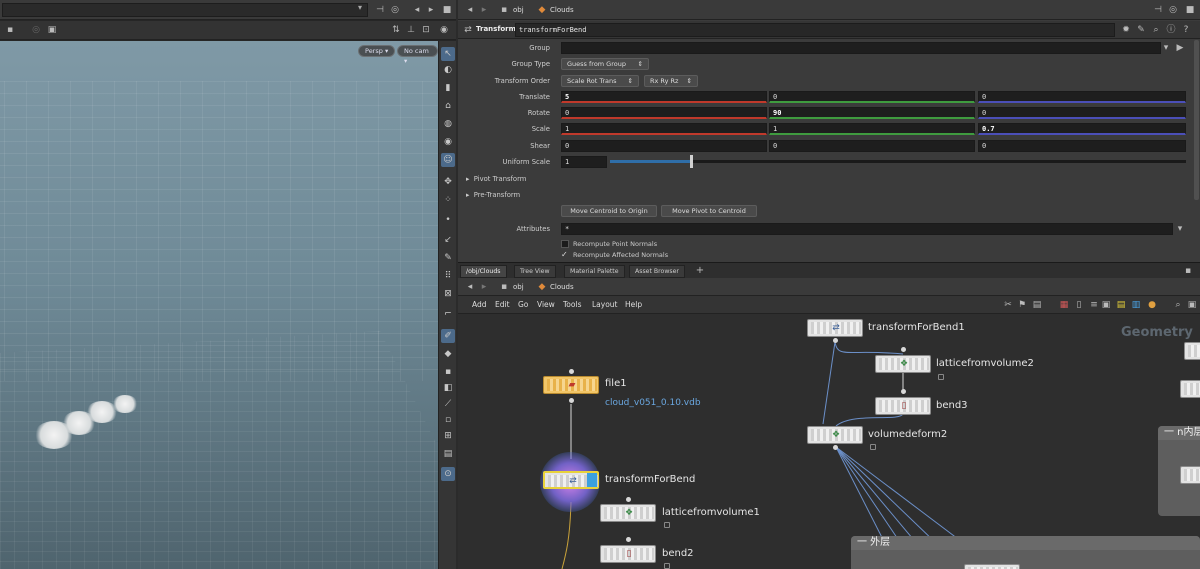  Describe the element at coordinates (1079, 305) in the screenshot. I see `sticky-note-icon: ▯` at that location.